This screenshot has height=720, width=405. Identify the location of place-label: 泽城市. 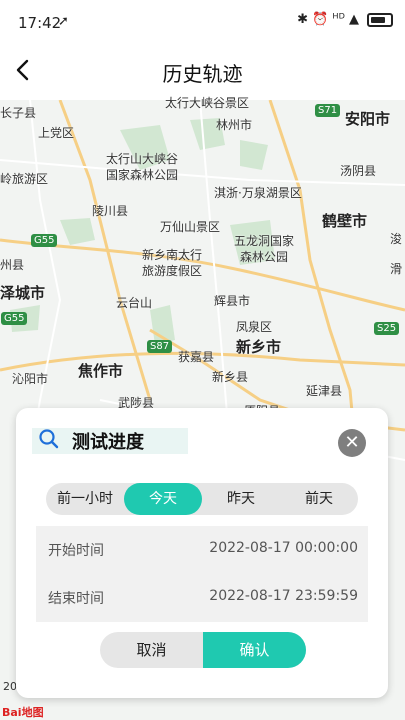
(23, 293).